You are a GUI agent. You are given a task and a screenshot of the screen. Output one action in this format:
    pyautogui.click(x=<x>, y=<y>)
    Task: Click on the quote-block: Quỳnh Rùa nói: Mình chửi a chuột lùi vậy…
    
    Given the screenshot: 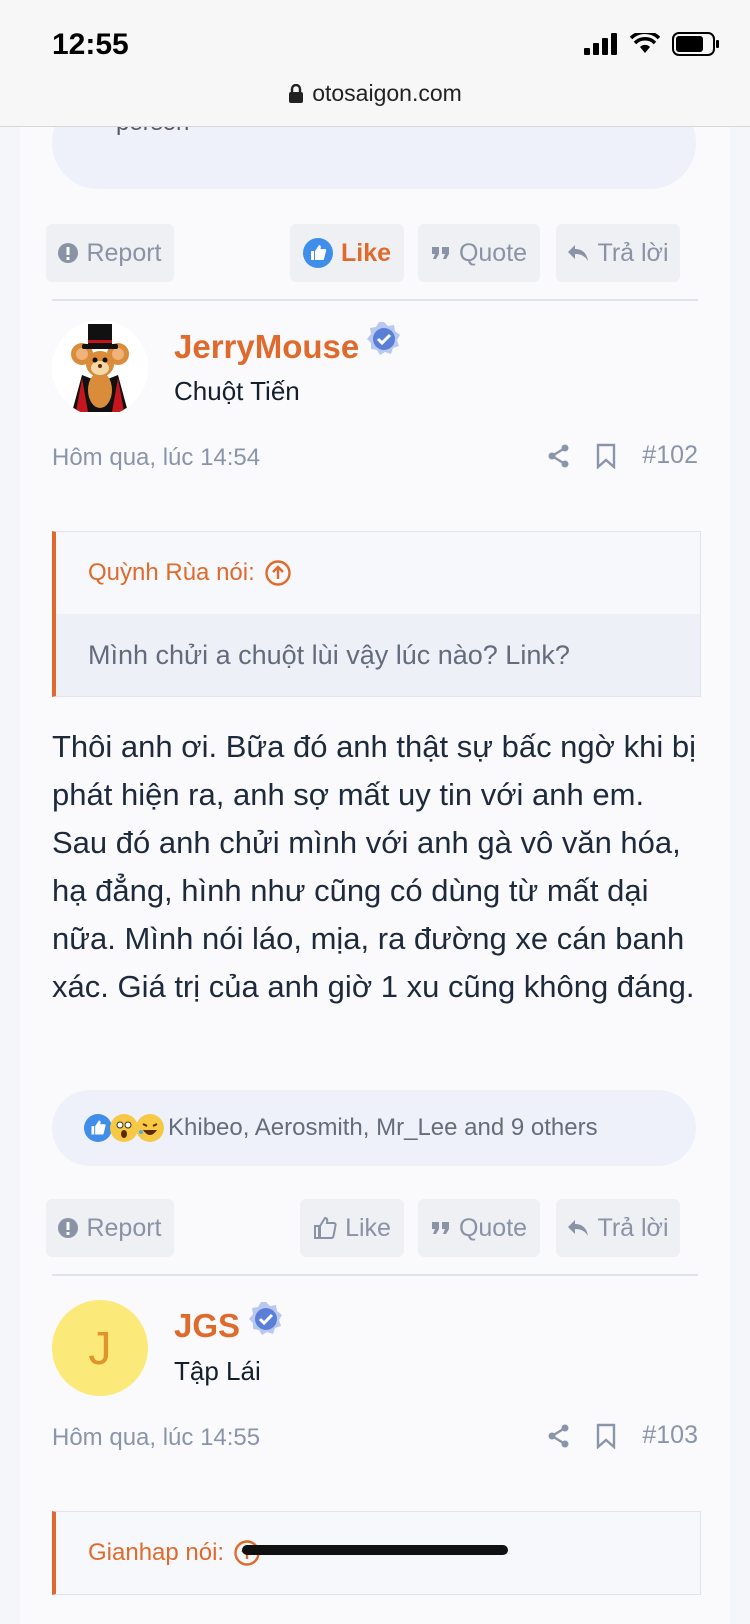 What is the action you would take?
    pyautogui.click(x=376, y=614)
    